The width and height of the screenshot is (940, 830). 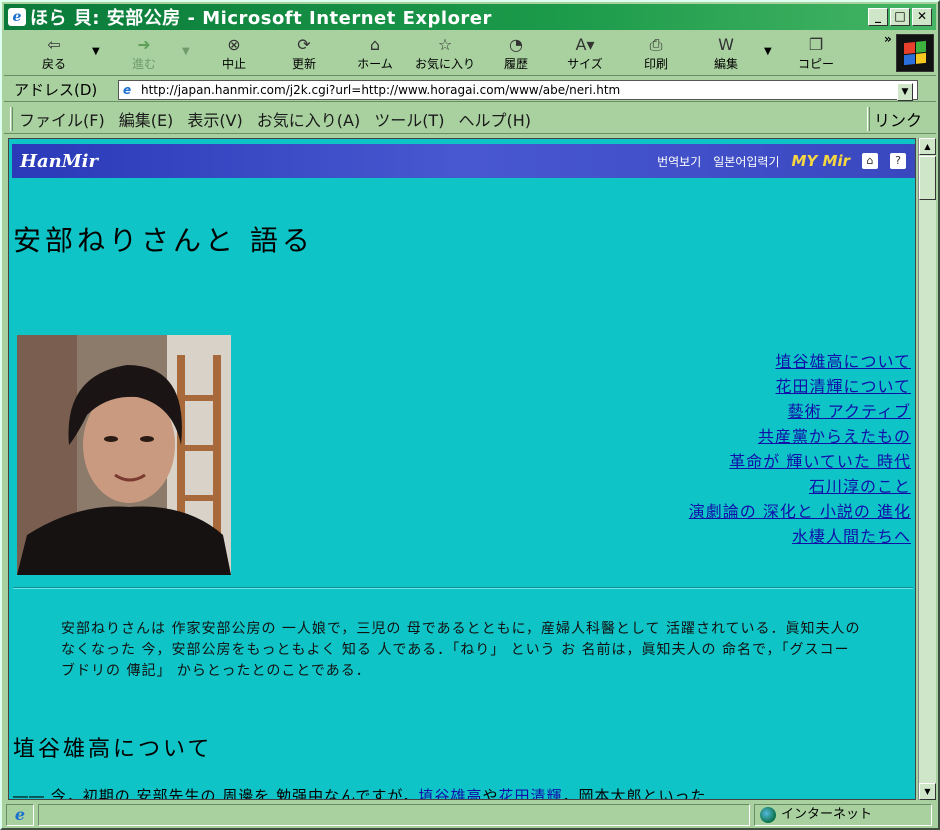 I want to click on scroll-down-icon: ▼, so click(x=927, y=791).